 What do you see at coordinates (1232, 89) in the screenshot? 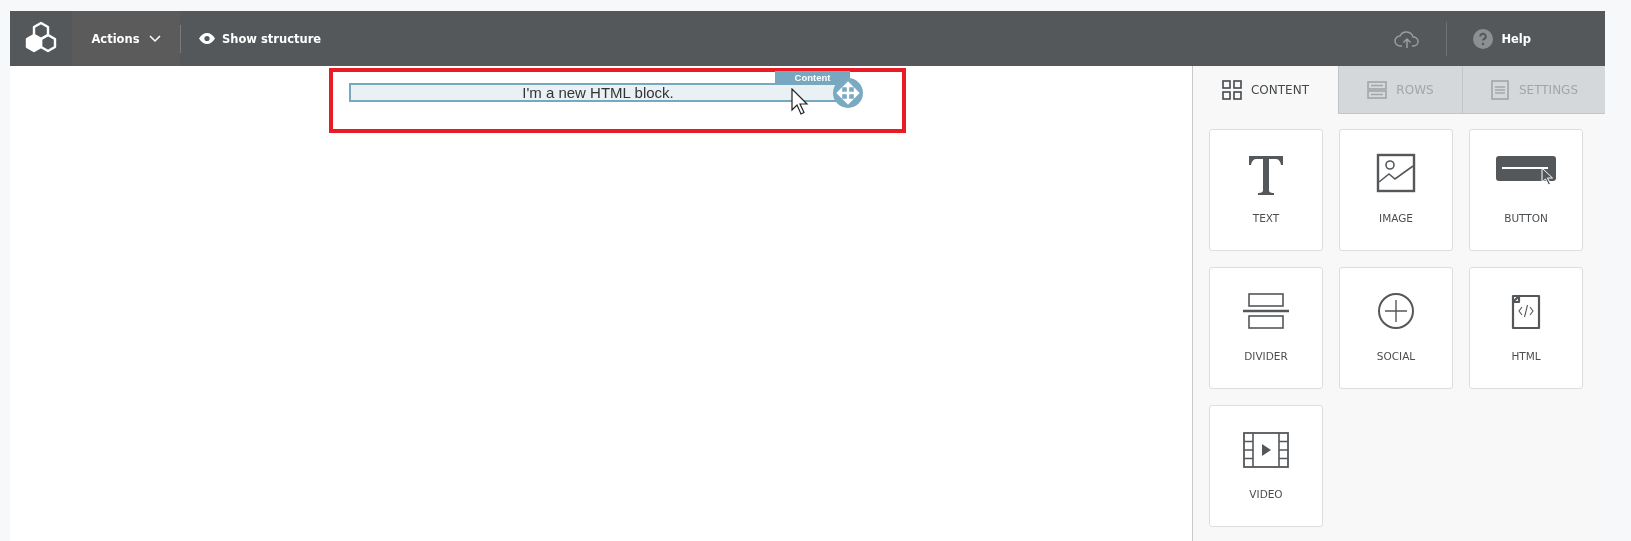
I see `grid-icon` at bounding box center [1232, 89].